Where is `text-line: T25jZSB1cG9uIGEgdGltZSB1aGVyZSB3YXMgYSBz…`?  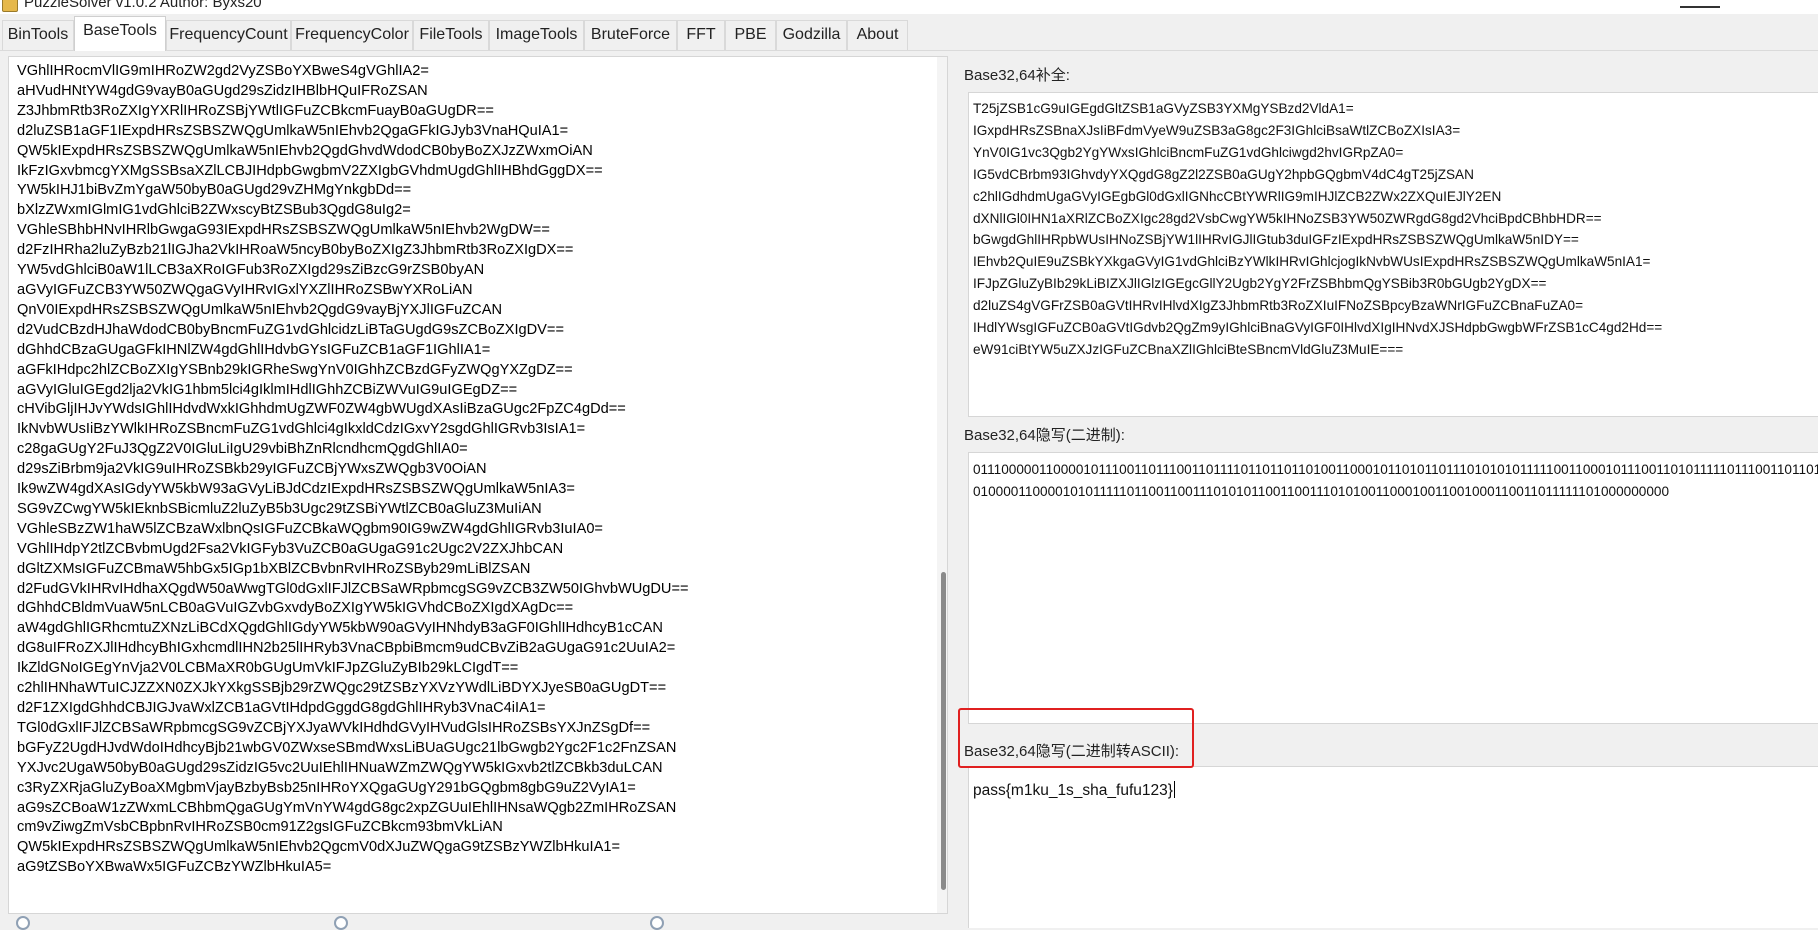 text-line: T25jZSB1cG9uIGEgdGltZSB1aGVyZSB3YXMgYSBz… is located at coordinates (1163, 108).